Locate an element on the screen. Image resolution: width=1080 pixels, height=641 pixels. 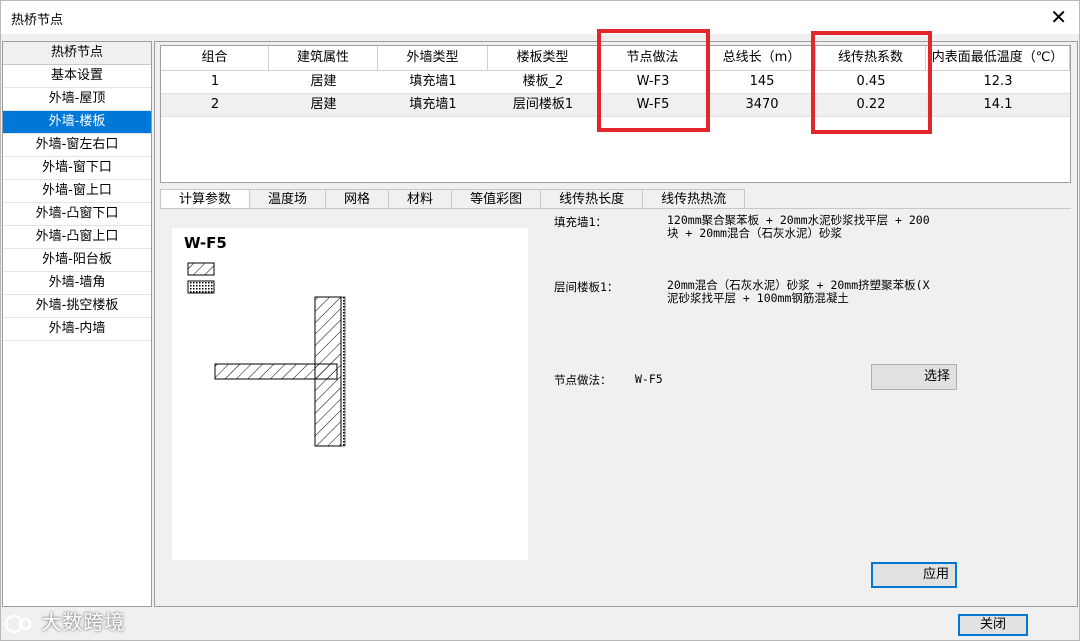
slab-type-label: 层间楼板1： is located at coordinates (586, 287).